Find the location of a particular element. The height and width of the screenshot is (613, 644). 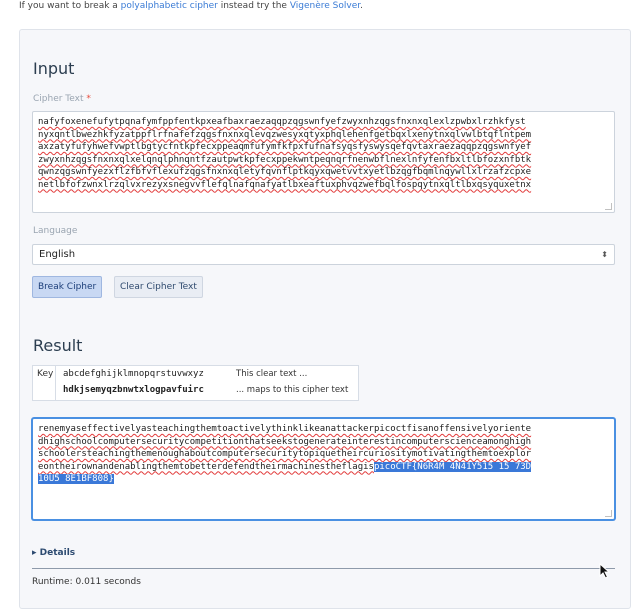

details-label: Details is located at coordinates (57, 553).